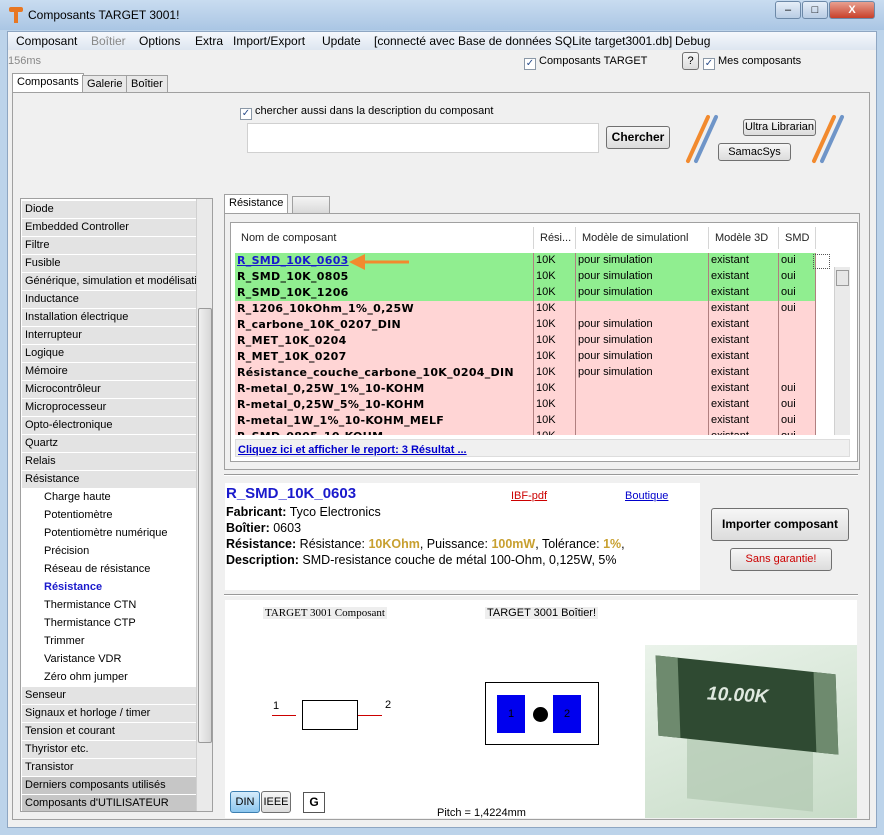  Describe the element at coordinates (797, 357) in the screenshot. I see `cell-smd` at that location.